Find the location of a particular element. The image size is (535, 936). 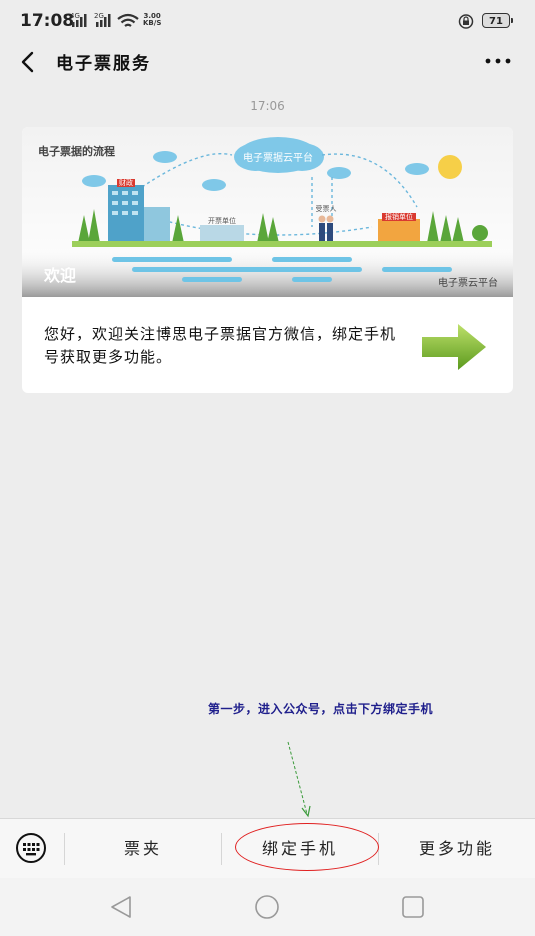

wifi-icon is located at coordinates (128, 20).